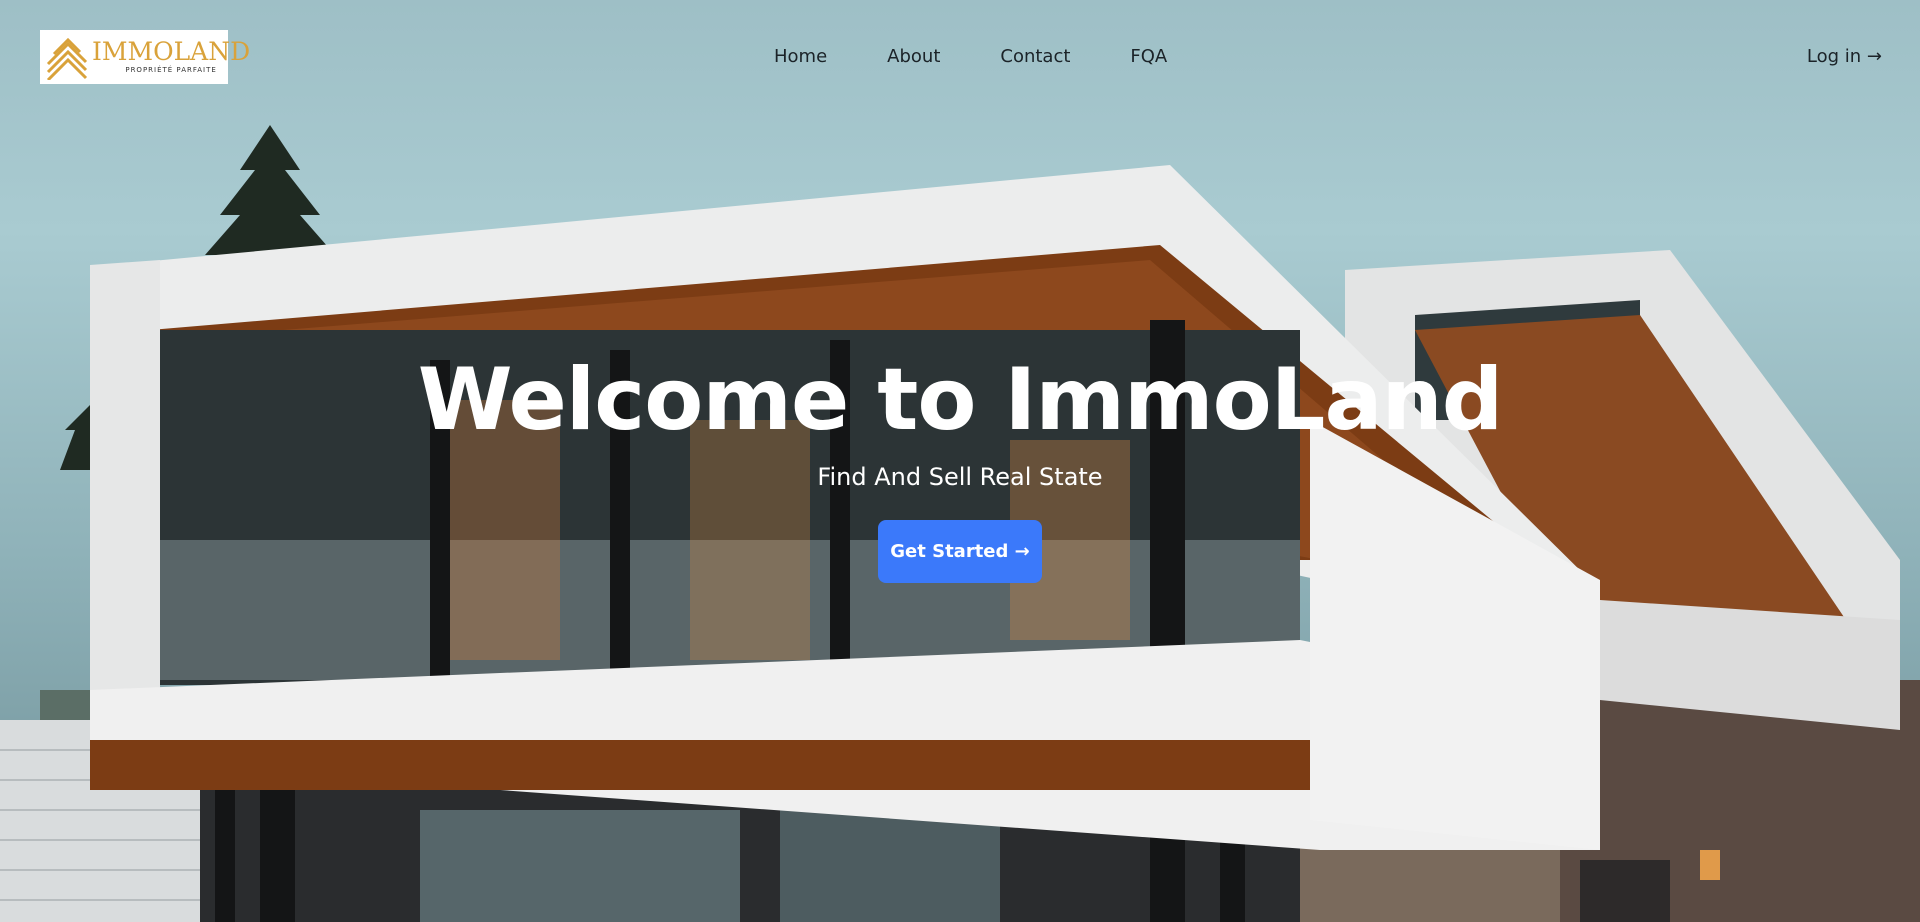 The height and width of the screenshot is (922, 1920). I want to click on roof-lines-logo-icon, so click(67, 58).